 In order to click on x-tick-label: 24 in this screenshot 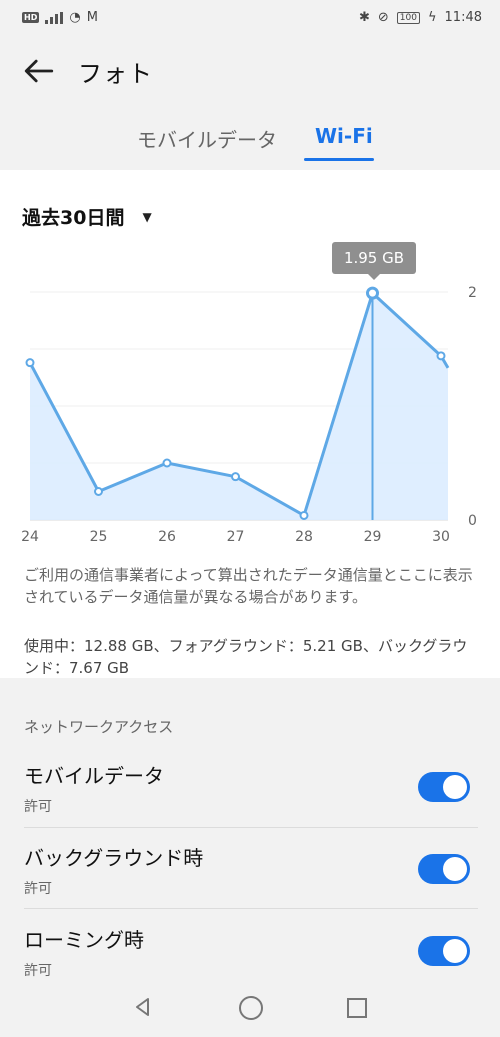, I will do `click(30, 537)`.